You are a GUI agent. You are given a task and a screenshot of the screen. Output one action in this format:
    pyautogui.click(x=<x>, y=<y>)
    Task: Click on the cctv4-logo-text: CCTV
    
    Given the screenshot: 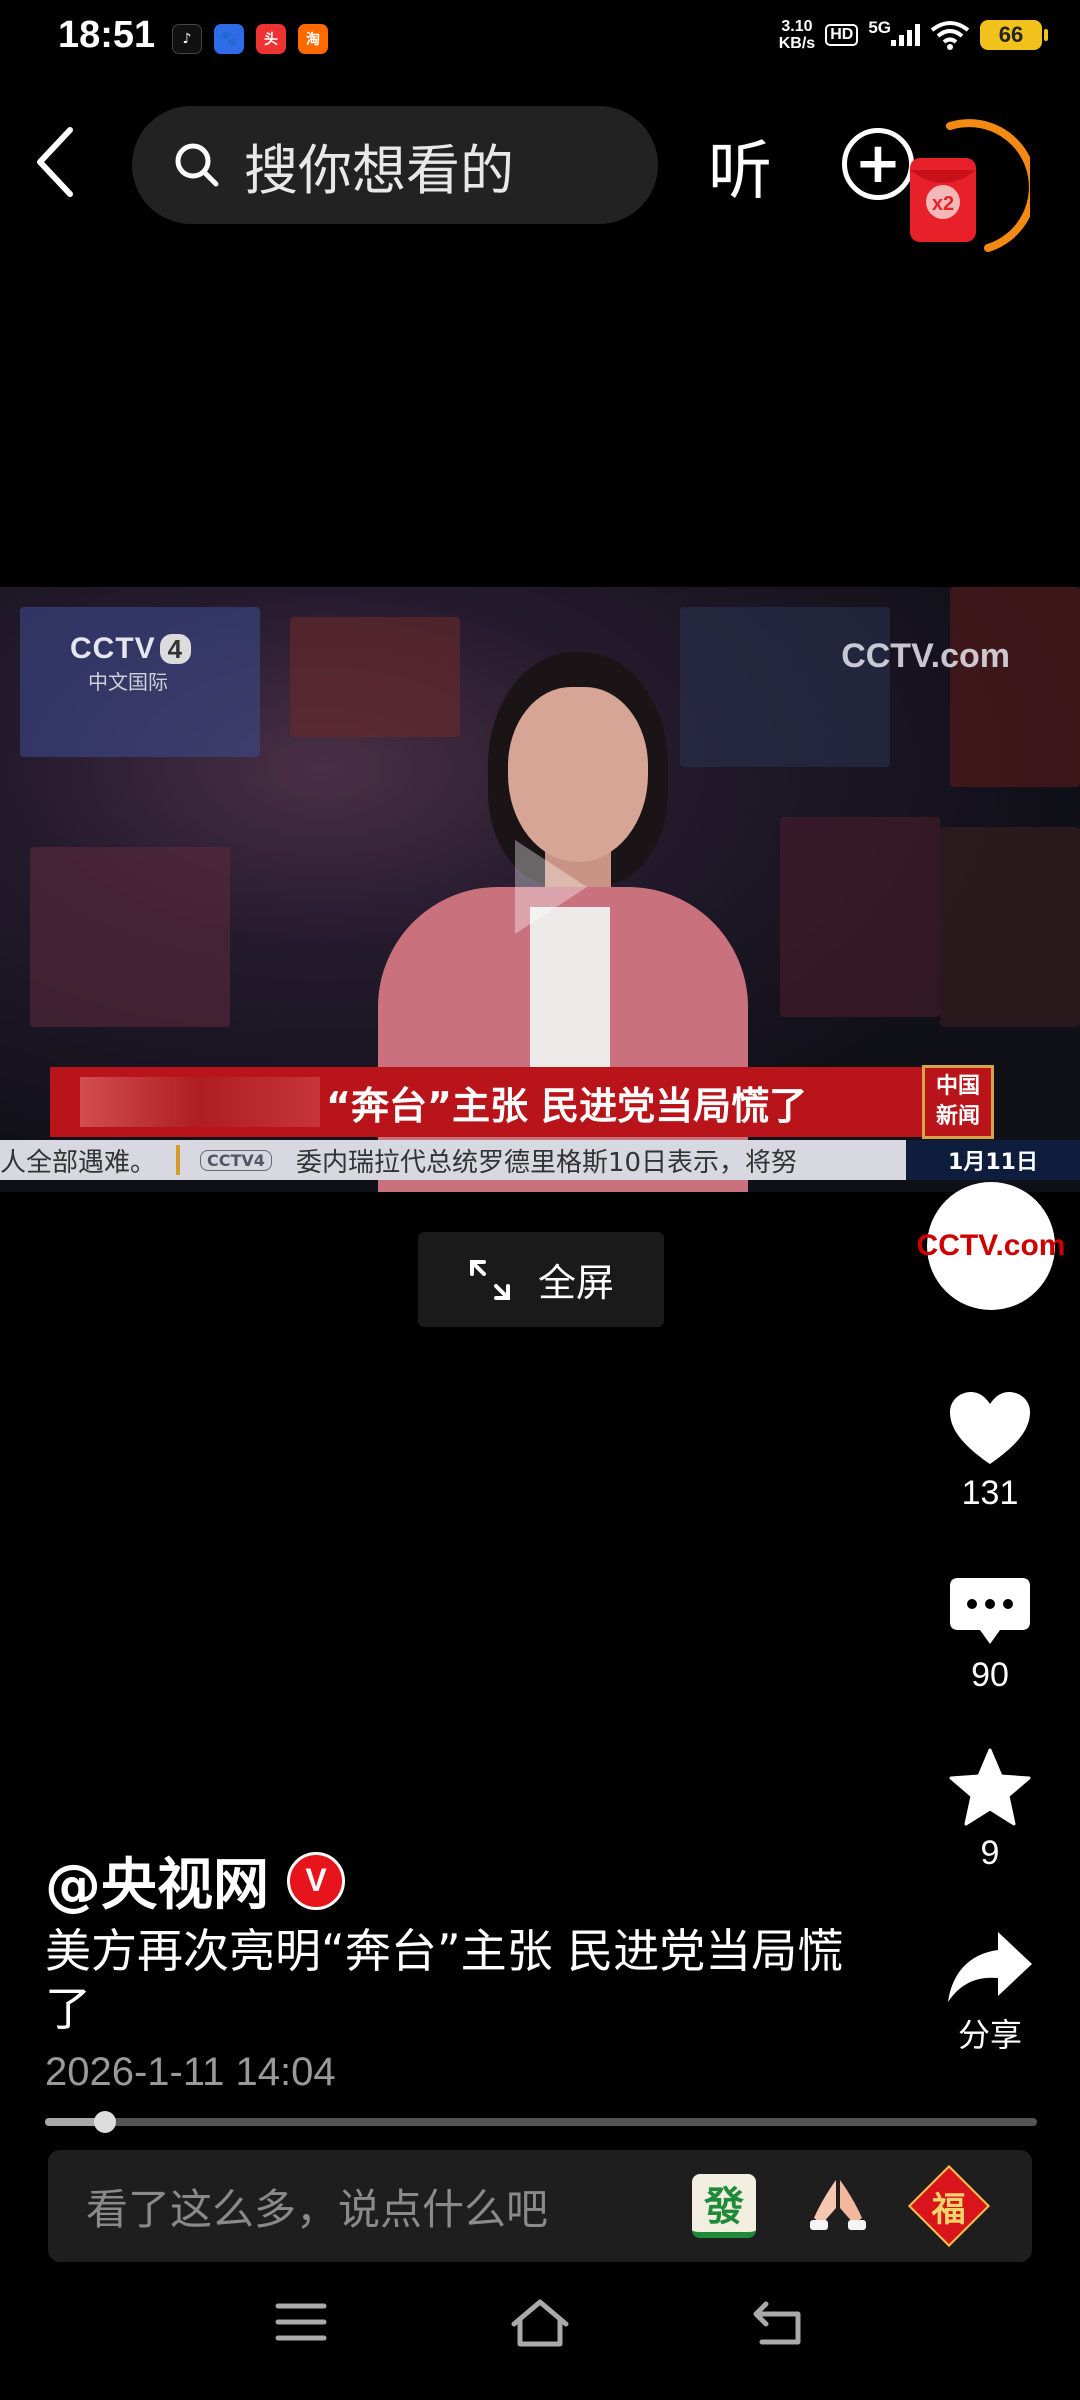 What is the action you would take?
    pyautogui.click(x=113, y=648)
    